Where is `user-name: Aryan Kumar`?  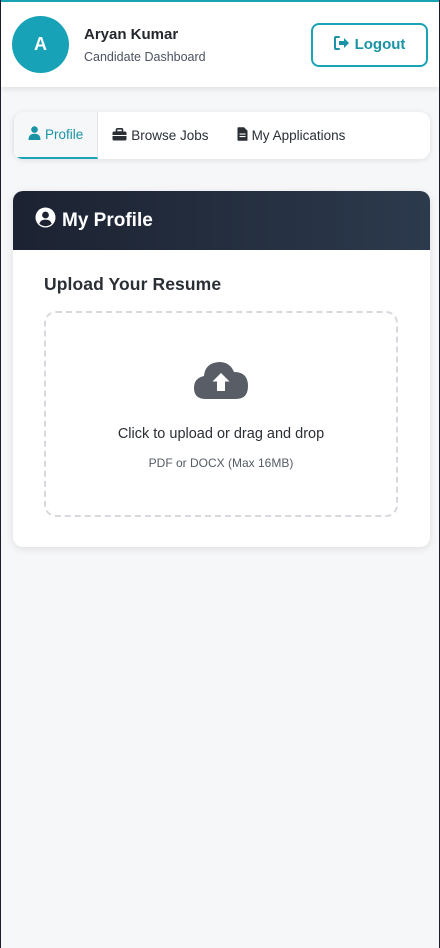 user-name: Aryan Kumar is located at coordinates (131, 34).